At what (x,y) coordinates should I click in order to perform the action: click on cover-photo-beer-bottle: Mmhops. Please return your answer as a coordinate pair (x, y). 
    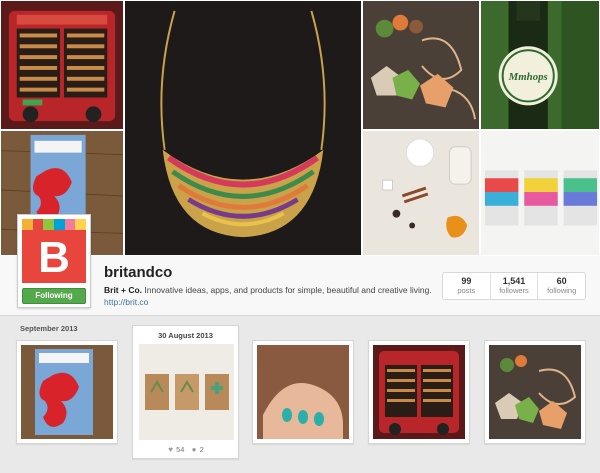
    Looking at the image, I should click on (540, 65).